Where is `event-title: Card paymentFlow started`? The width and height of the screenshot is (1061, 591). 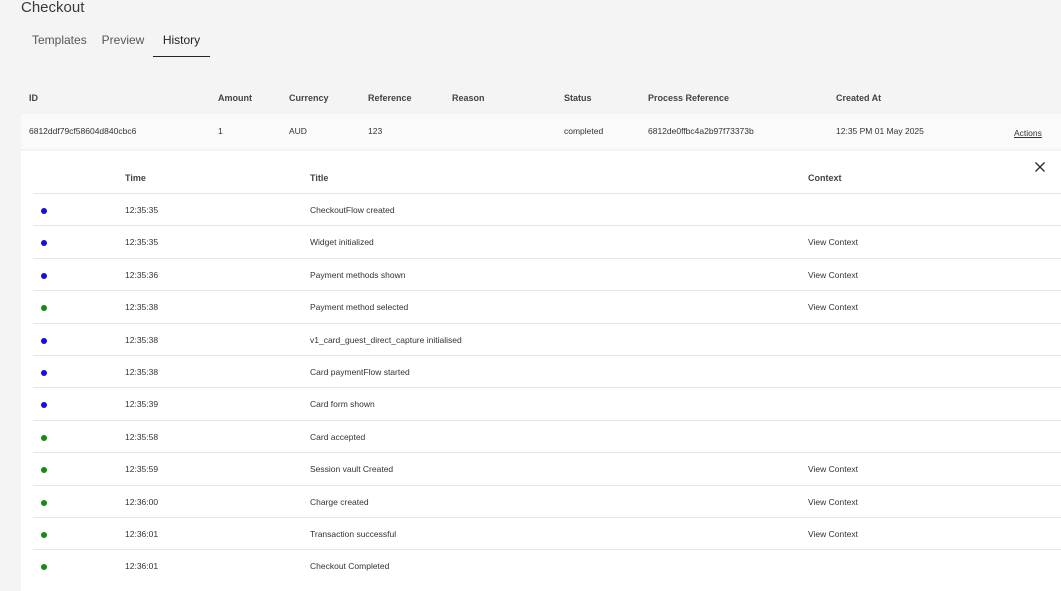
event-title: Card paymentFlow started is located at coordinates (360, 372).